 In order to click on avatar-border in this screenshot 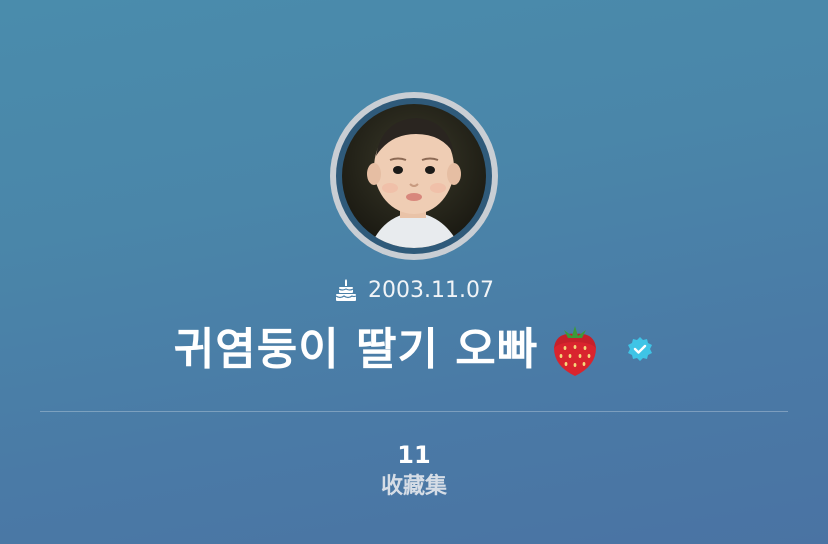, I will do `click(414, 176)`.